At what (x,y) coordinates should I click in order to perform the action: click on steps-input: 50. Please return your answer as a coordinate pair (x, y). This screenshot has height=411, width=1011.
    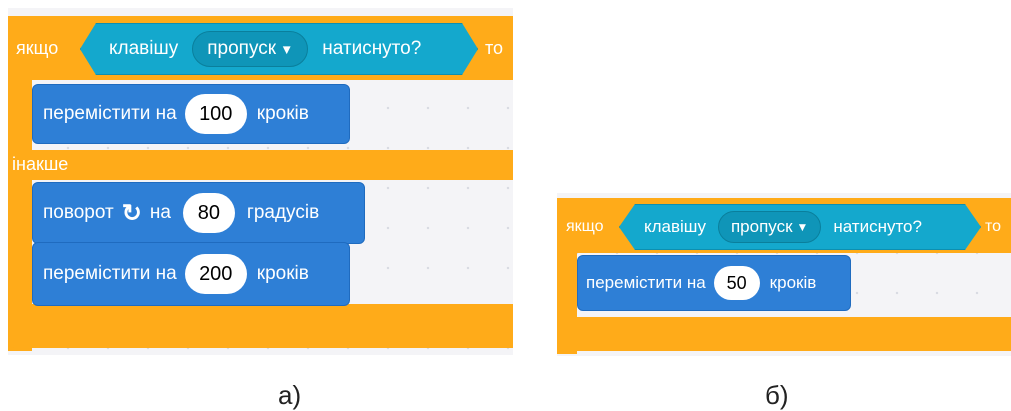
    Looking at the image, I should click on (736, 283).